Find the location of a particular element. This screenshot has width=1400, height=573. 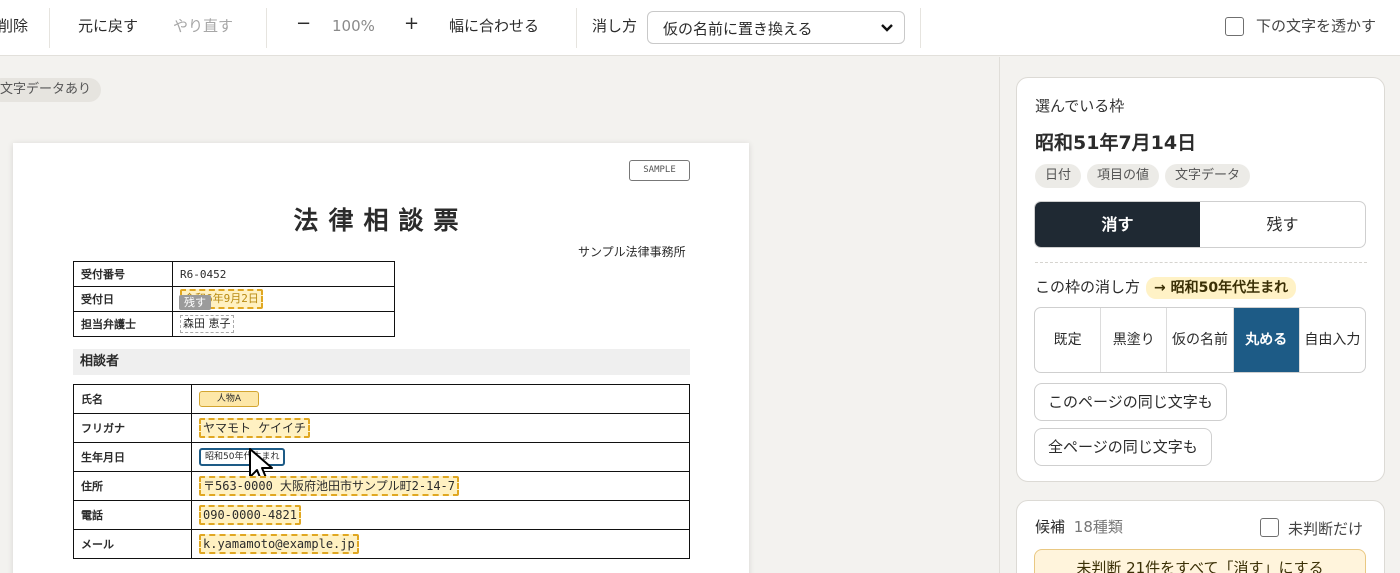

document-title: 法律相談票 is located at coordinates (381, 220).